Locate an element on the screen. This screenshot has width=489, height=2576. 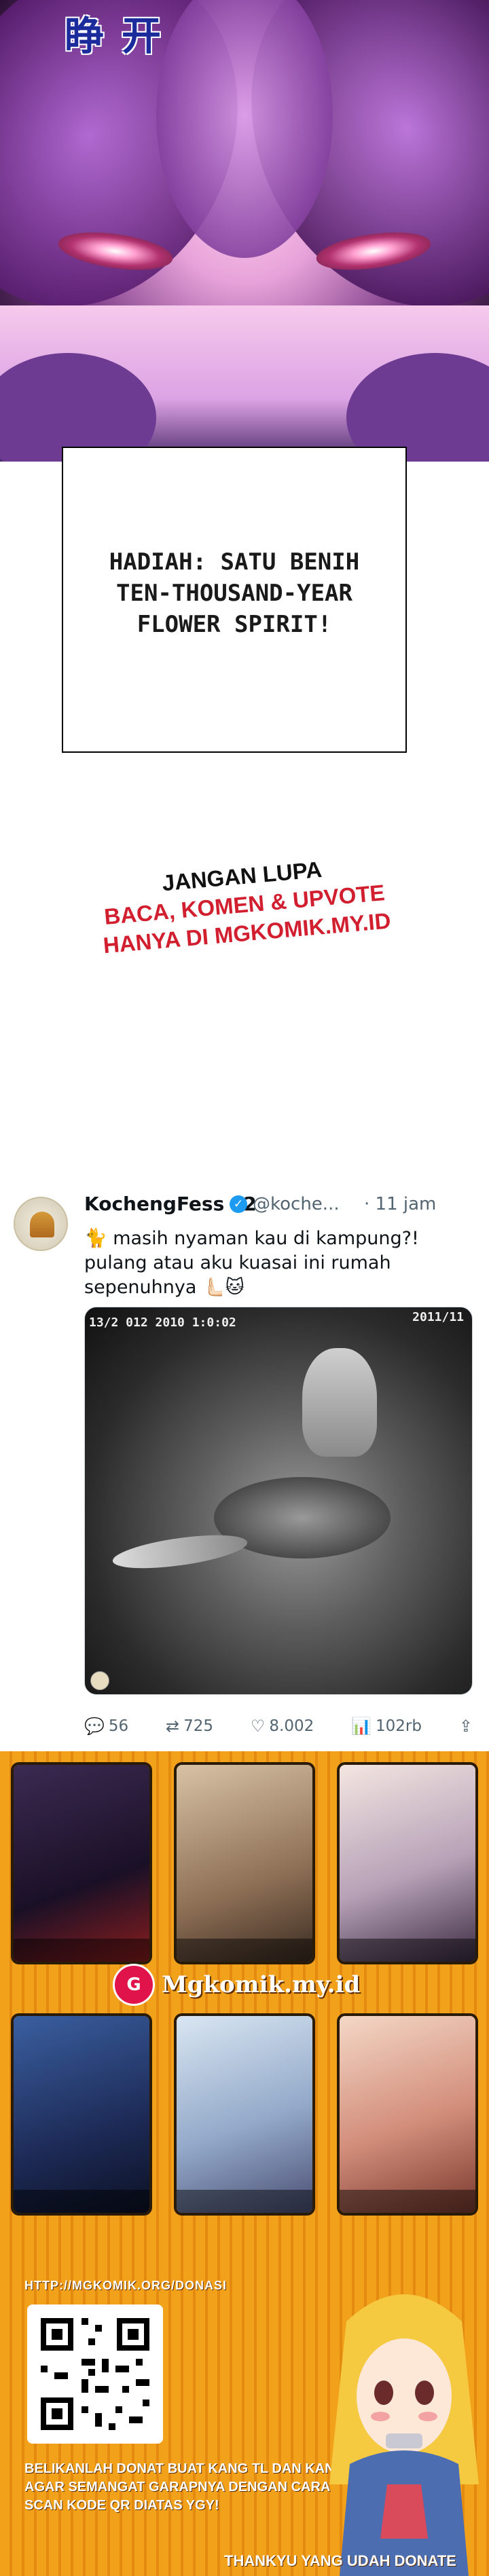
avatar is located at coordinates (41, 1224).